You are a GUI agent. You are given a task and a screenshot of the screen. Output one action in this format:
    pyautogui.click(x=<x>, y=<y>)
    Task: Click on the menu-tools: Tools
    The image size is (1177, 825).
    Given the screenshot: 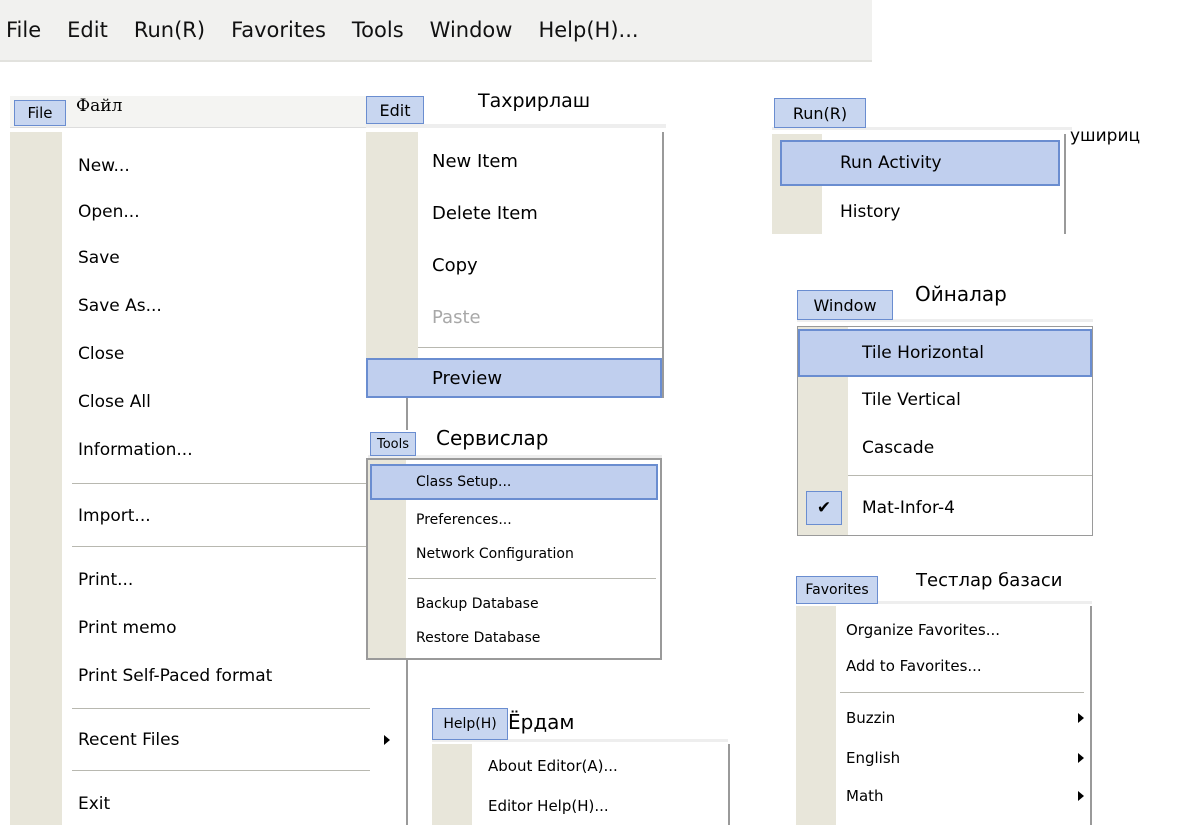 What is the action you would take?
    pyautogui.click(x=378, y=30)
    